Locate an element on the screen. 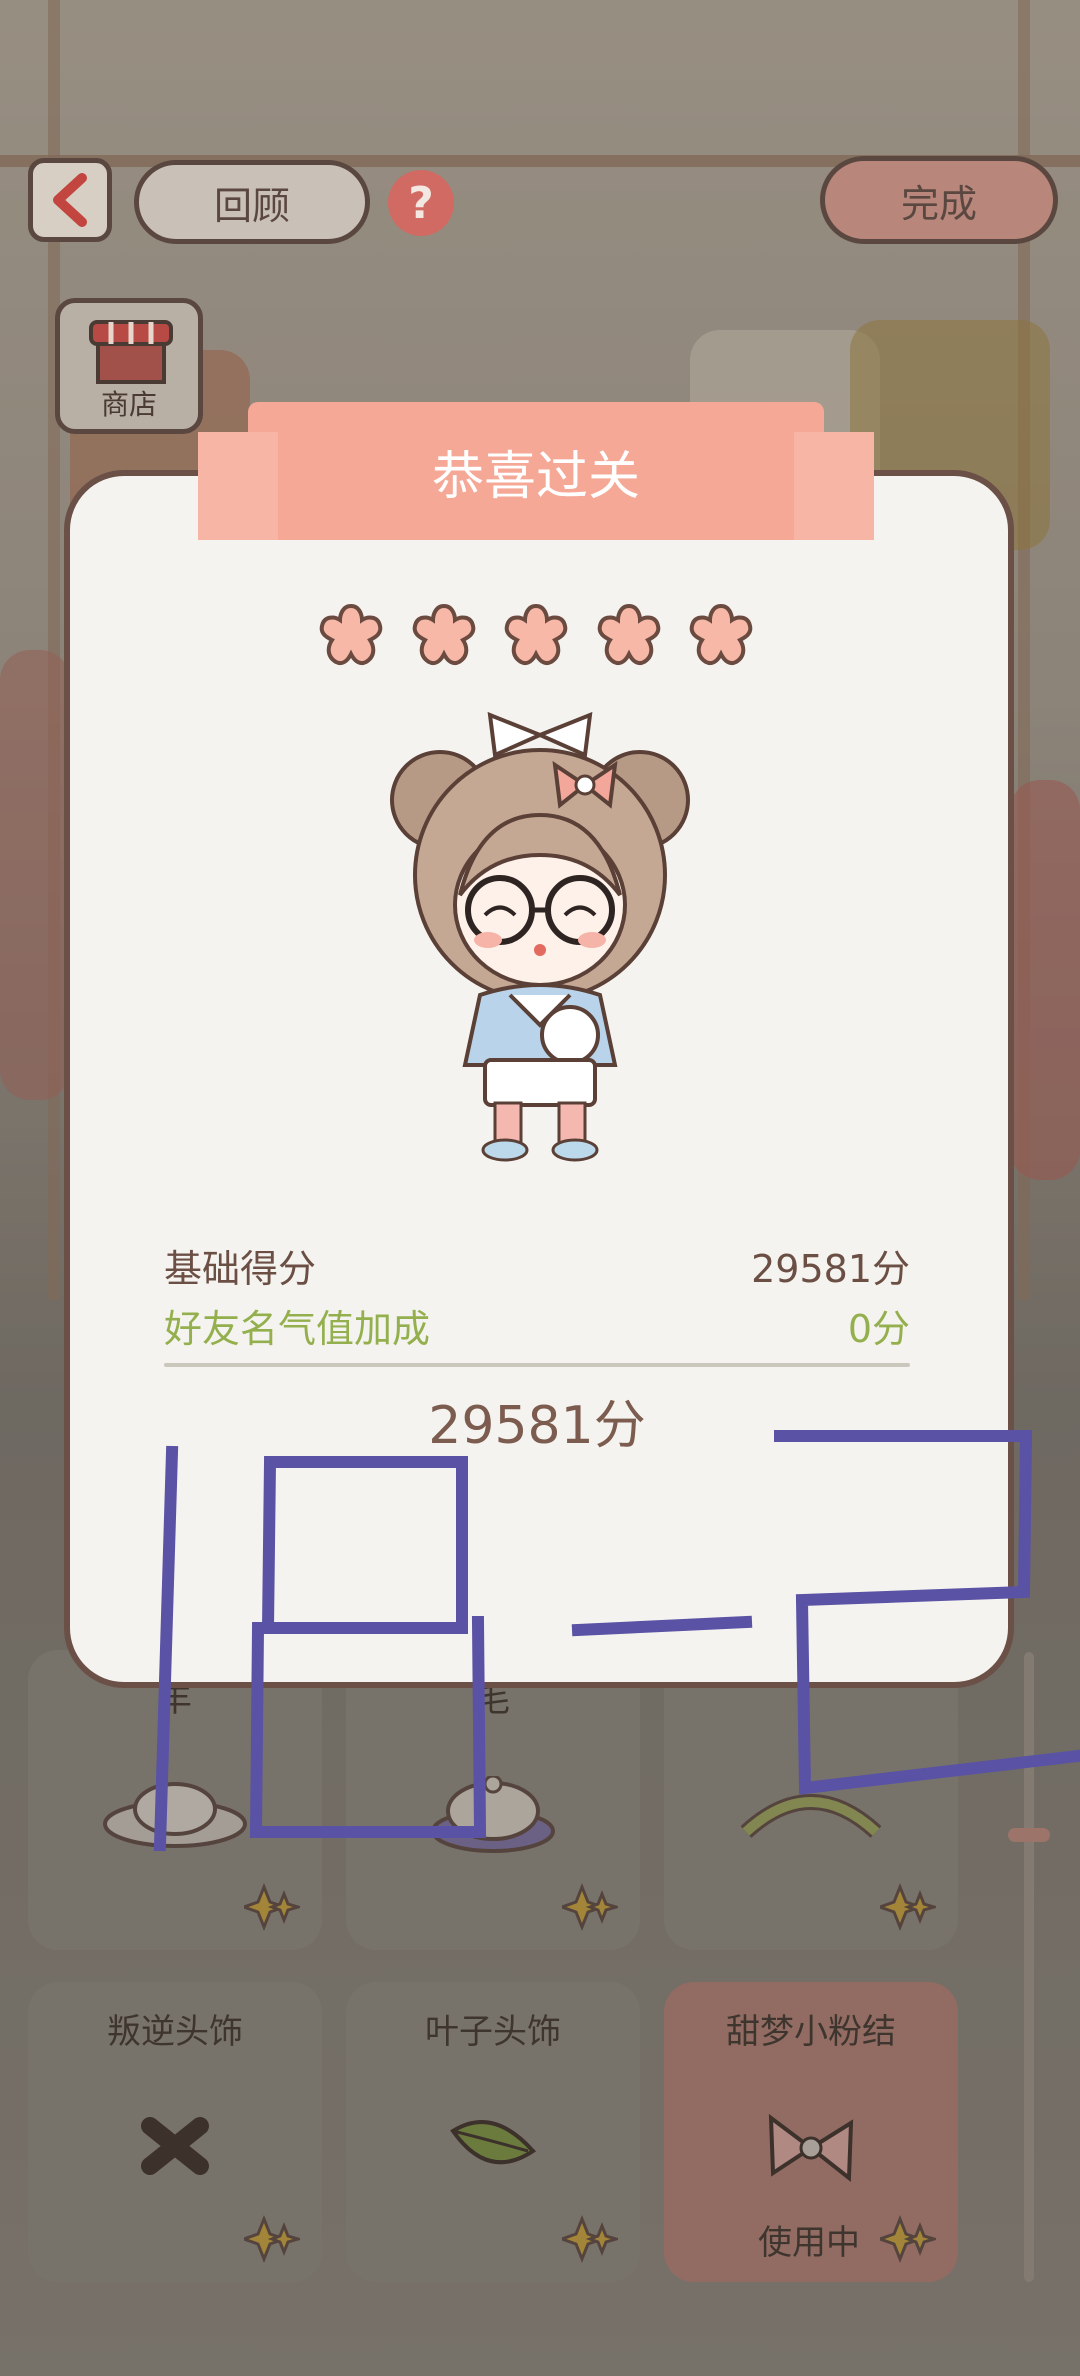 The width and height of the screenshot is (1080, 2376). bonus-value: 0分 is located at coordinates (878, 1329).